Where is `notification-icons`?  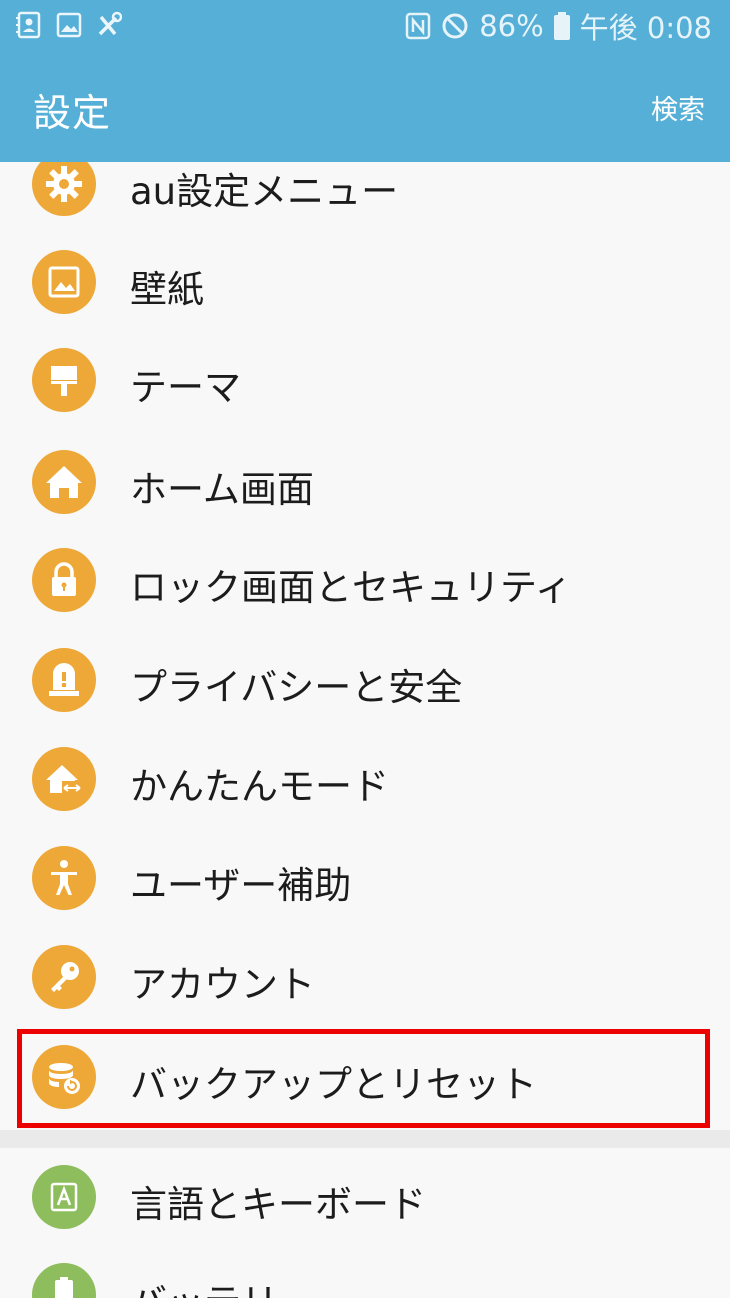 notification-icons is located at coordinates (69, 25).